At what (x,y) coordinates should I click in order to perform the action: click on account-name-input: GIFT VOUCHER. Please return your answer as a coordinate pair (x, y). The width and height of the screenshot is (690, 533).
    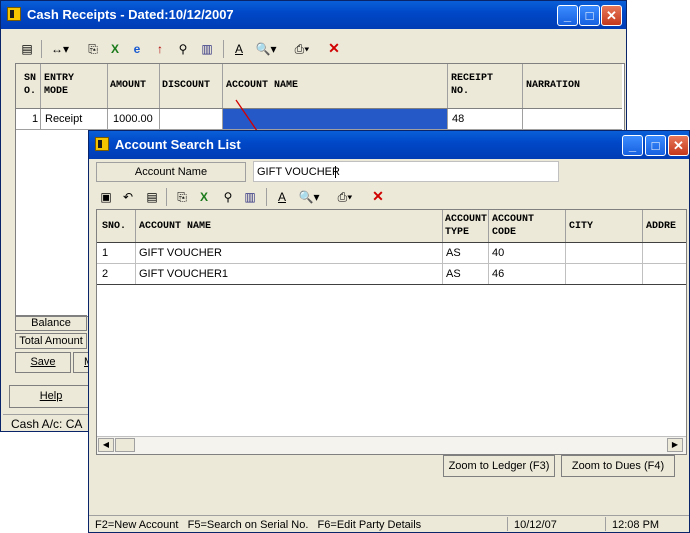
    Looking at the image, I should click on (406, 171).